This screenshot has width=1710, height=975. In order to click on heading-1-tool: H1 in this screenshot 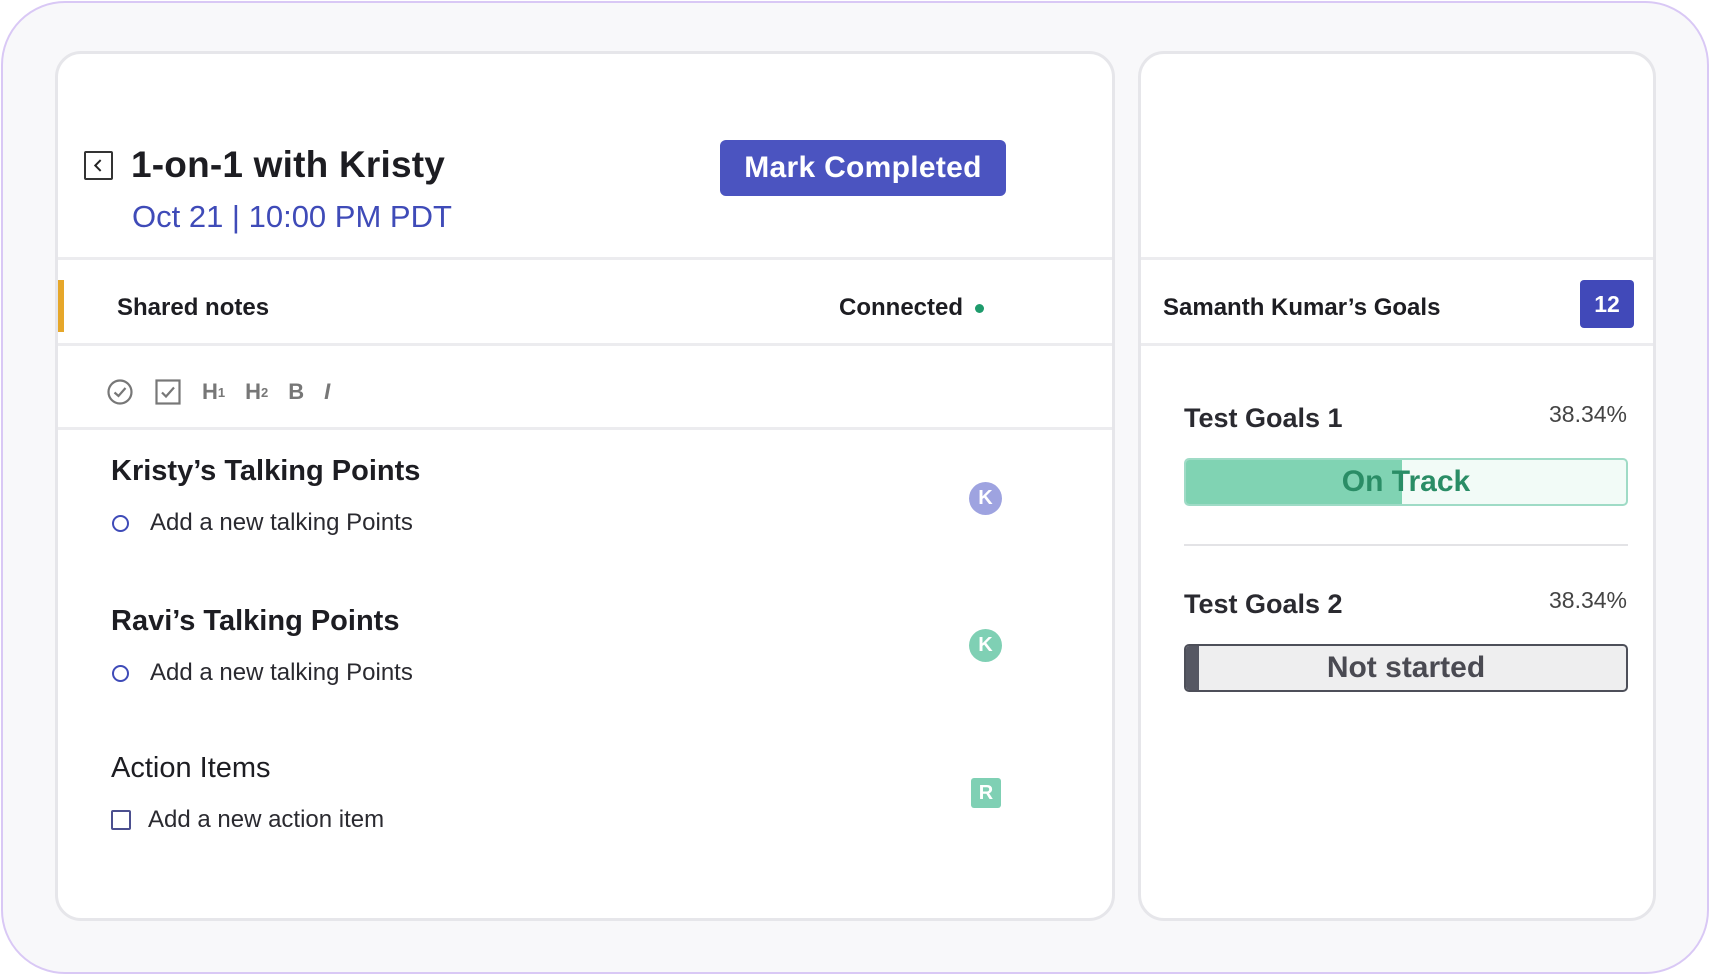, I will do `click(213, 392)`.